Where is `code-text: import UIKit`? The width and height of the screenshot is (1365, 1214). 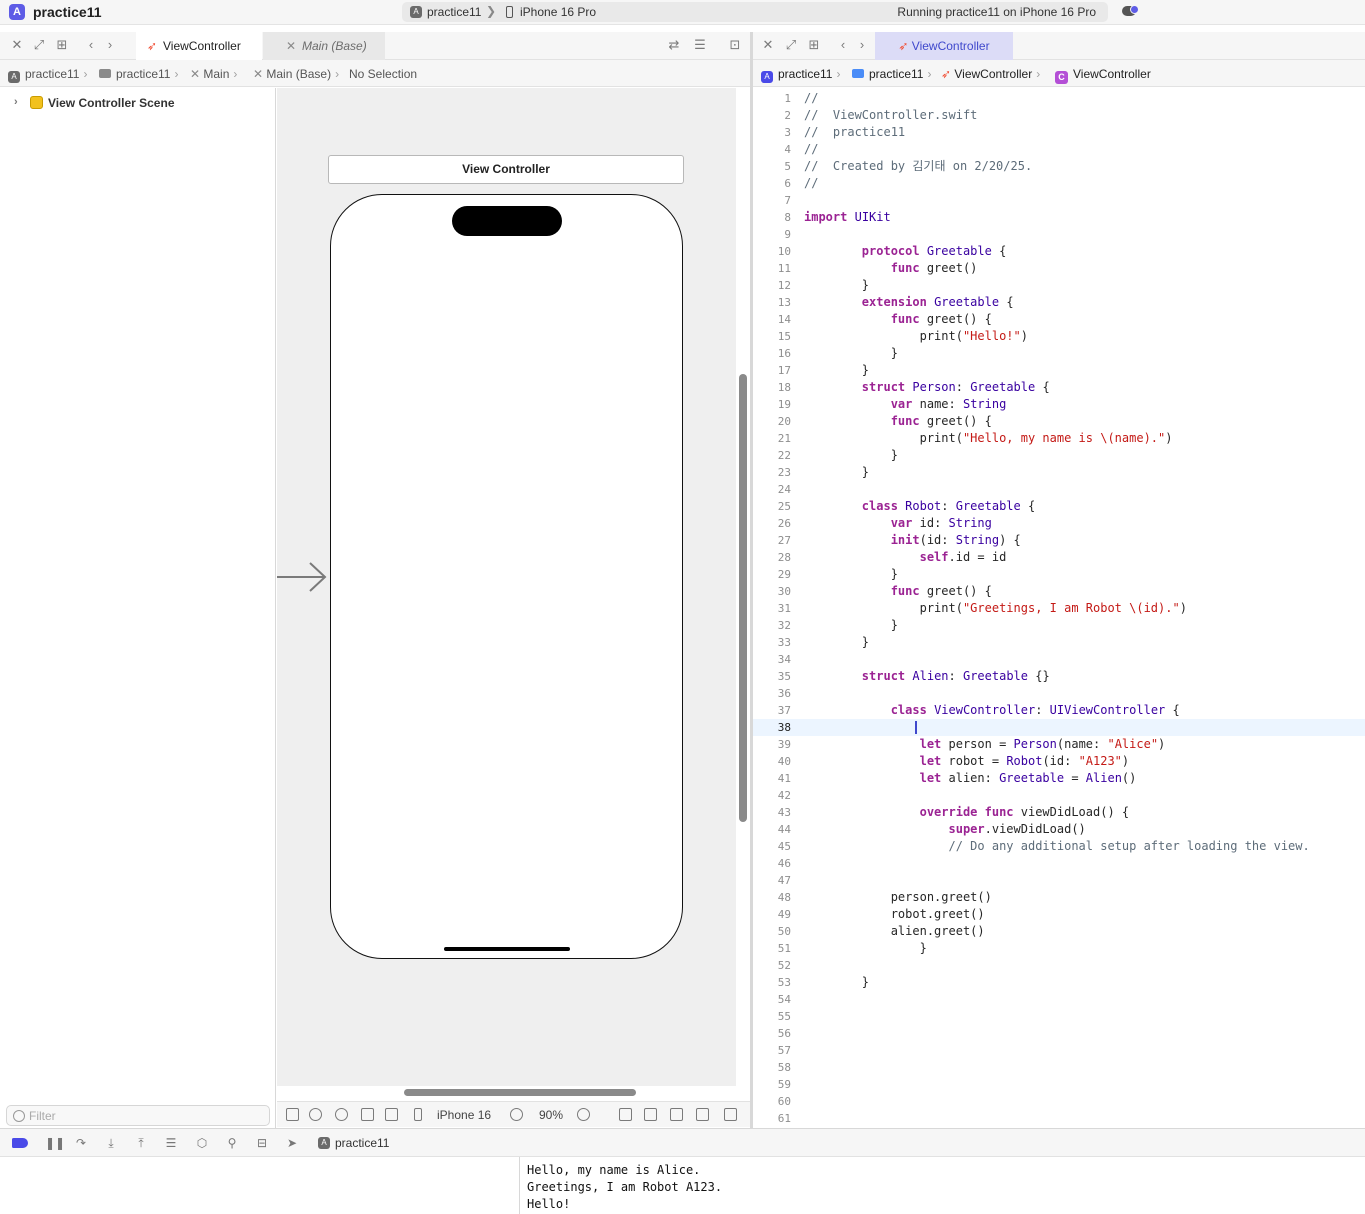
code-text: import UIKit is located at coordinates (847, 217).